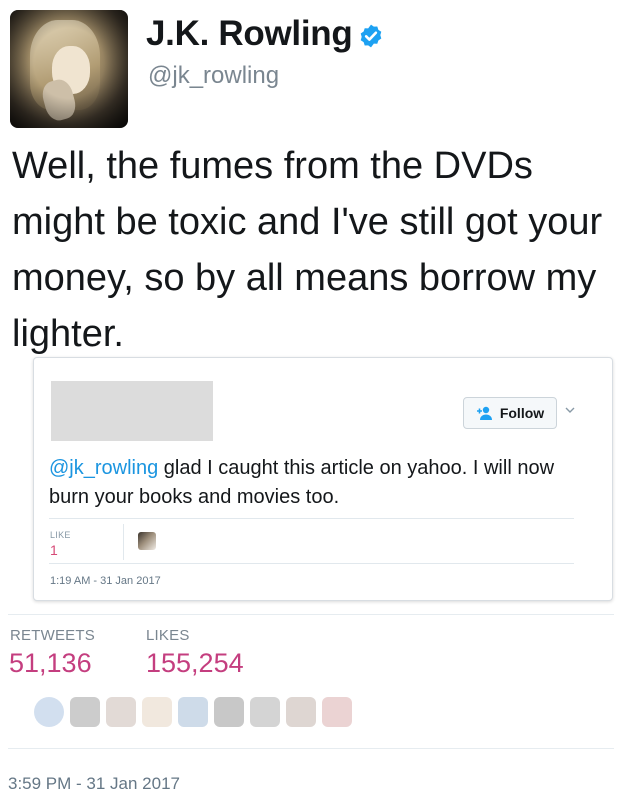 The height and width of the screenshot is (800, 622). Describe the element at coordinates (484, 413) in the screenshot. I see `add-user-icon` at that location.